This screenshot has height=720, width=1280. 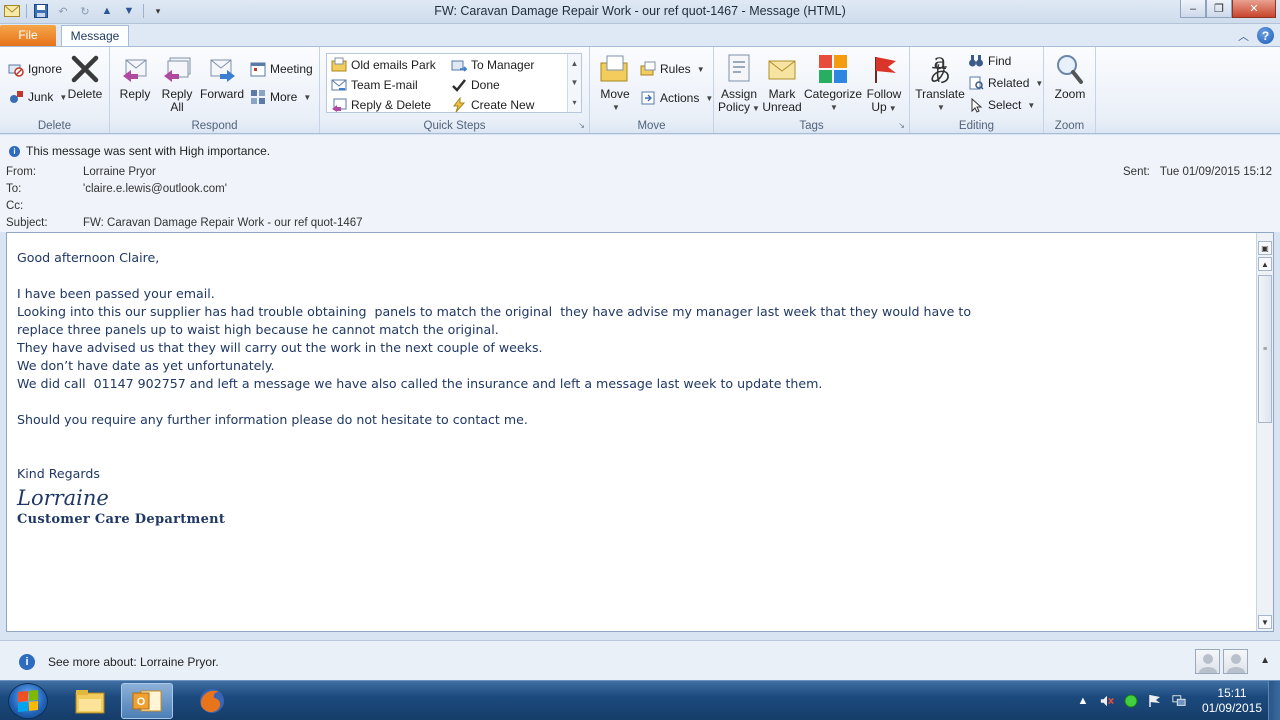 What do you see at coordinates (28, 701) in the screenshot?
I see `start-button` at bounding box center [28, 701].